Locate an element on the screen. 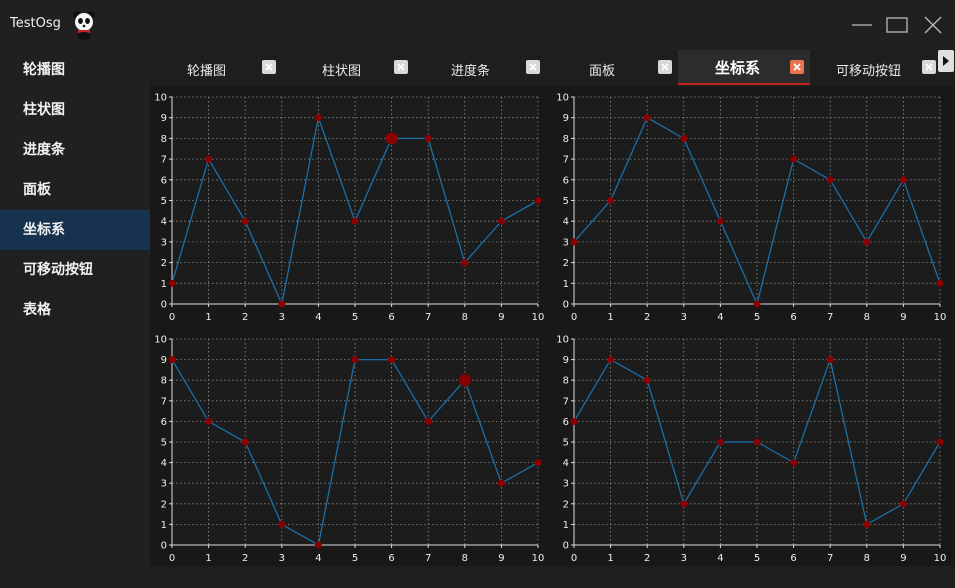  sidebar-item-coordinate-system: 坐标系 is located at coordinates (75, 230).